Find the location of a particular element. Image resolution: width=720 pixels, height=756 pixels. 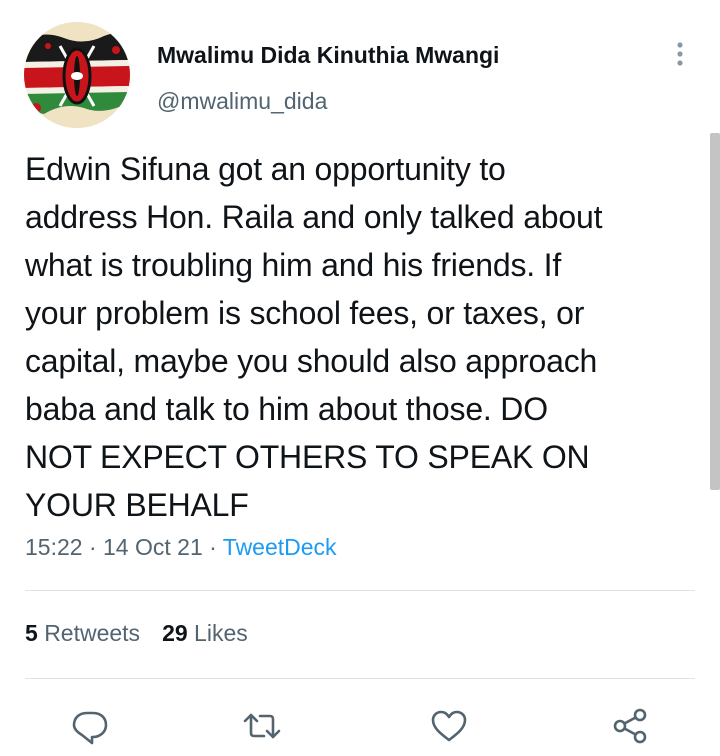

retweet-icon is located at coordinates (262, 726).